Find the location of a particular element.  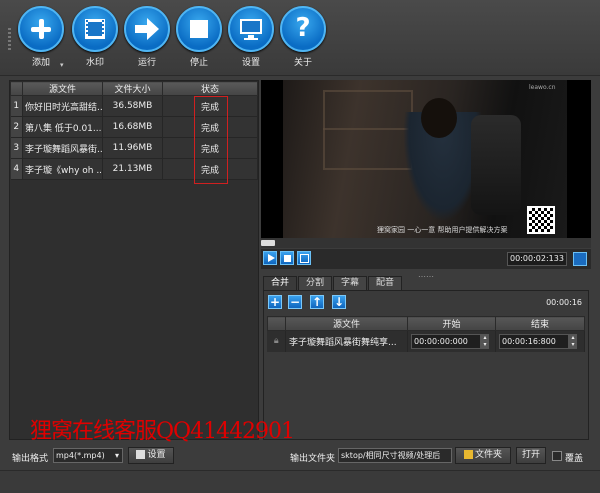

stop-playback-button is located at coordinates (287, 258).